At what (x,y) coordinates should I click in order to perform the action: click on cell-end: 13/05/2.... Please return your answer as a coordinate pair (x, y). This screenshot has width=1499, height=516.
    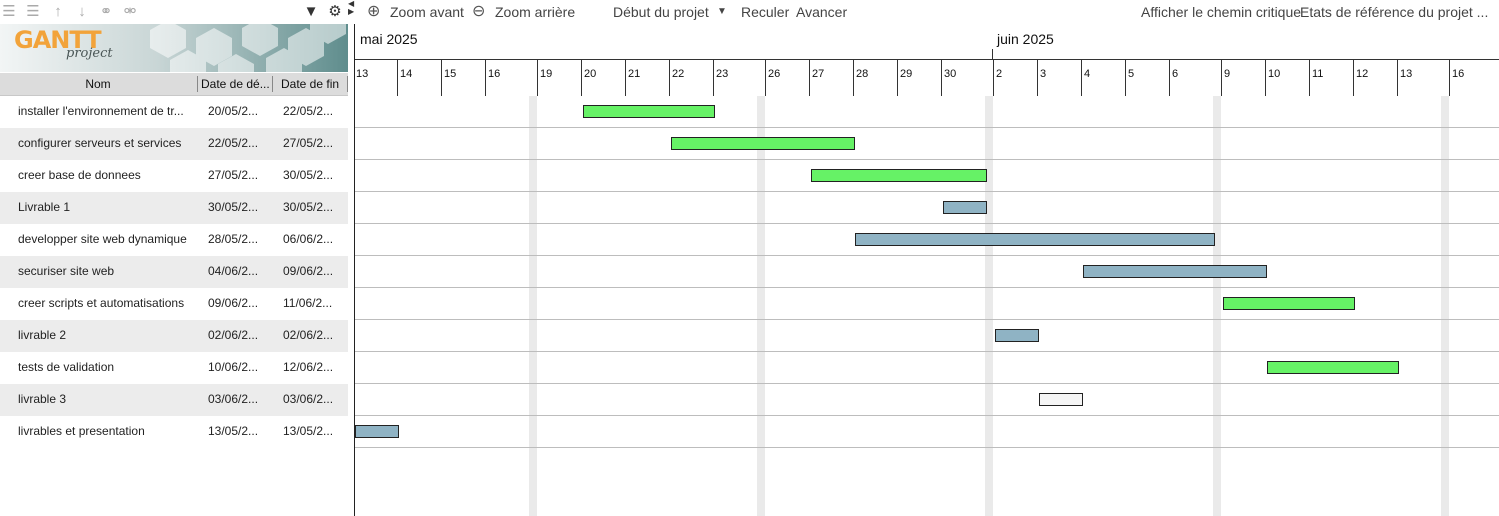
    Looking at the image, I should click on (308, 431).